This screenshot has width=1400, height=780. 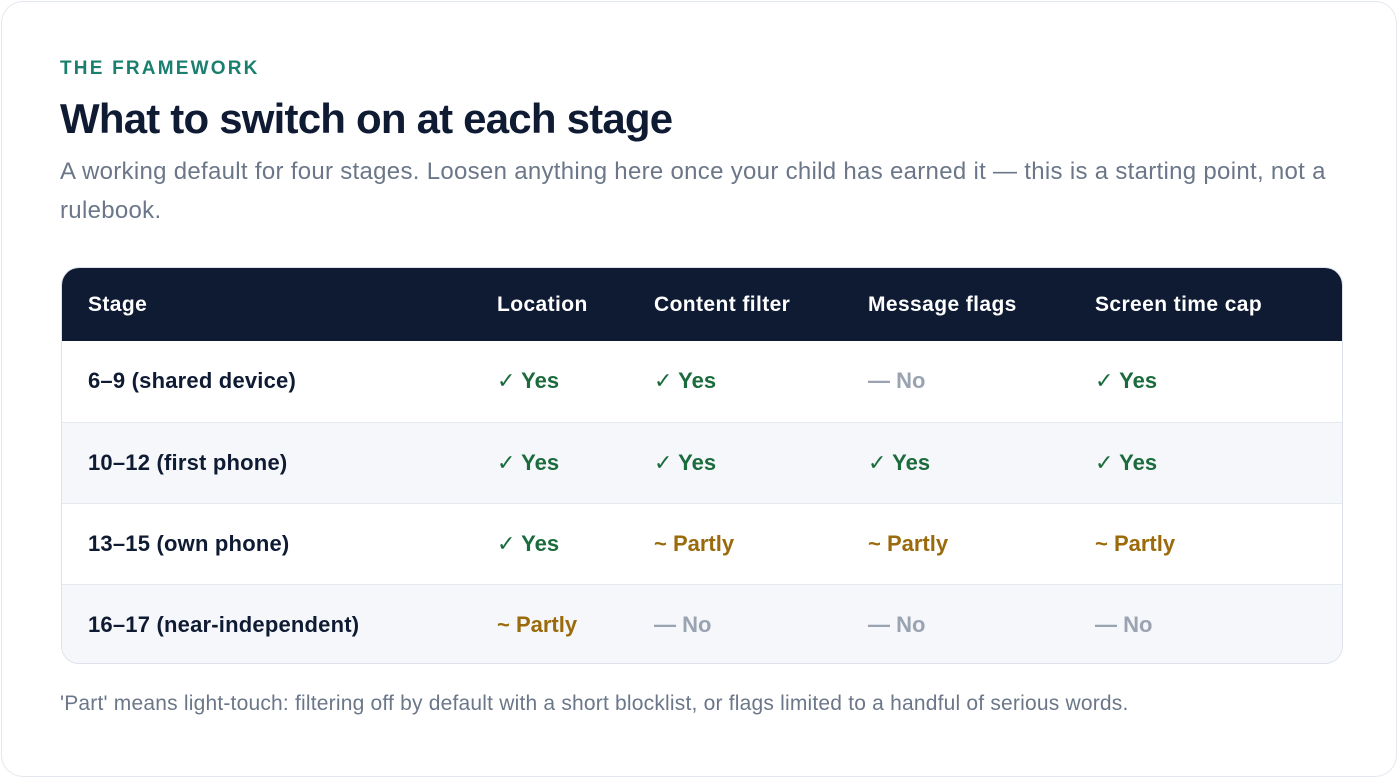 What do you see at coordinates (160, 68) in the screenshot?
I see `section-eyebrow: THE FRAMEWORK` at bounding box center [160, 68].